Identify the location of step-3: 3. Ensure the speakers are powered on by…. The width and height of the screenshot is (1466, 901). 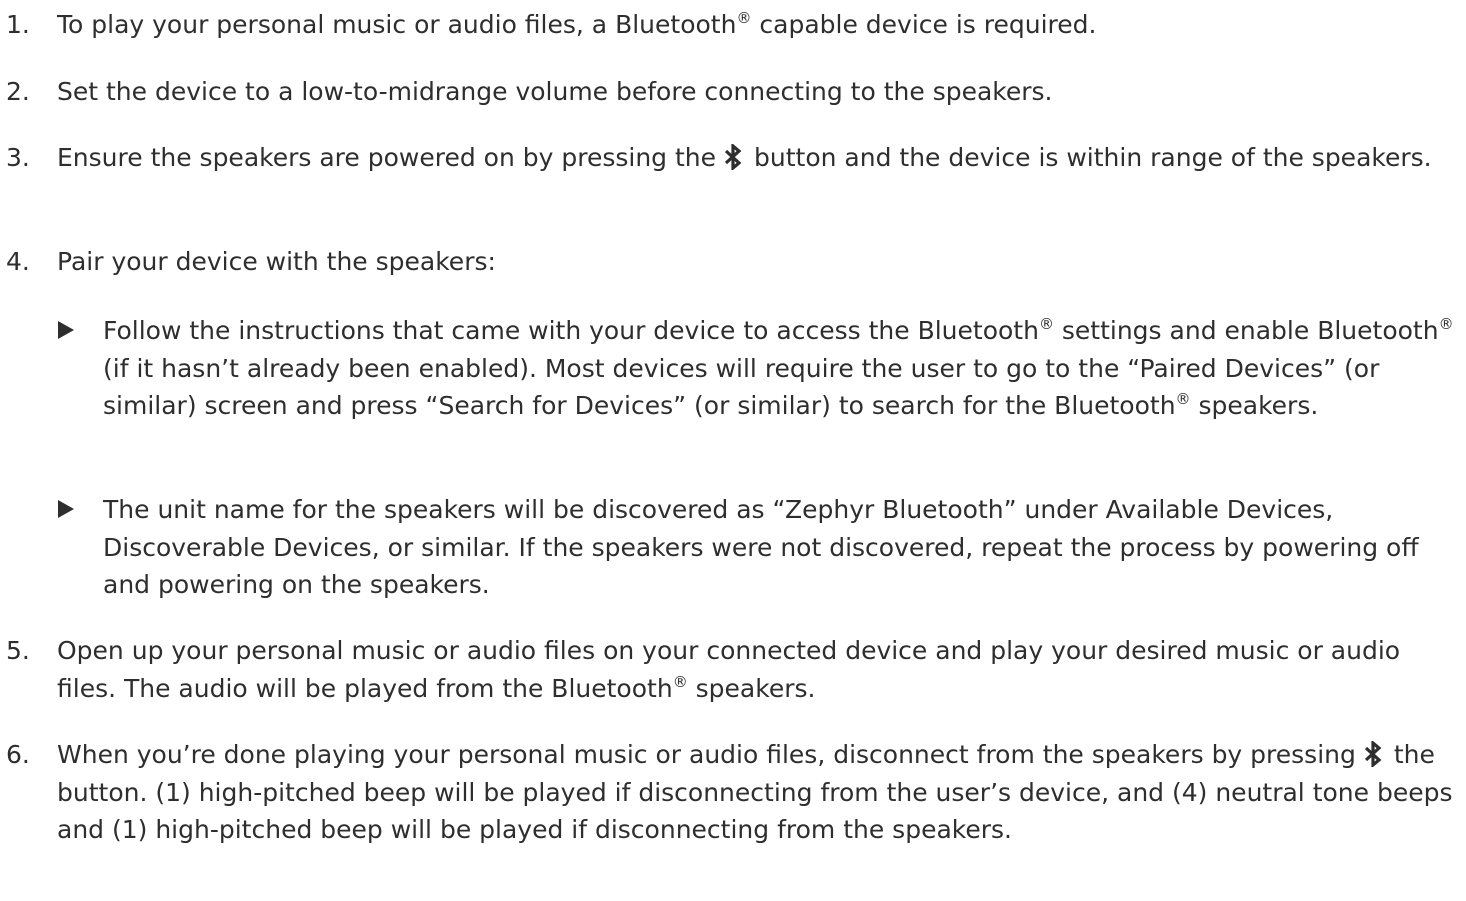
(730, 158).